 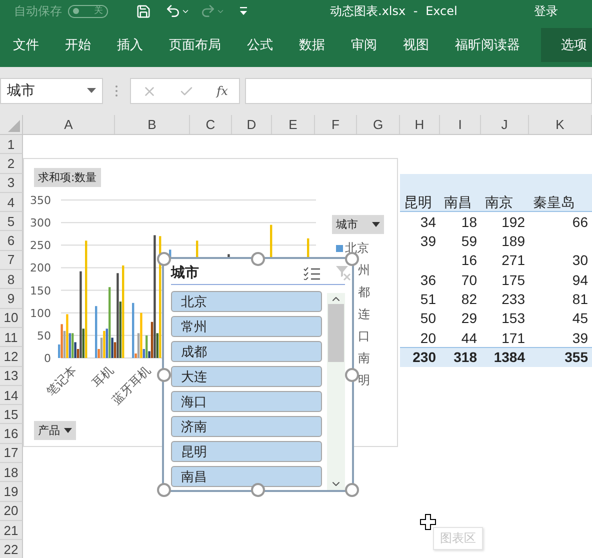 What do you see at coordinates (312, 45) in the screenshot?
I see `ribbon-tab: 数据` at bounding box center [312, 45].